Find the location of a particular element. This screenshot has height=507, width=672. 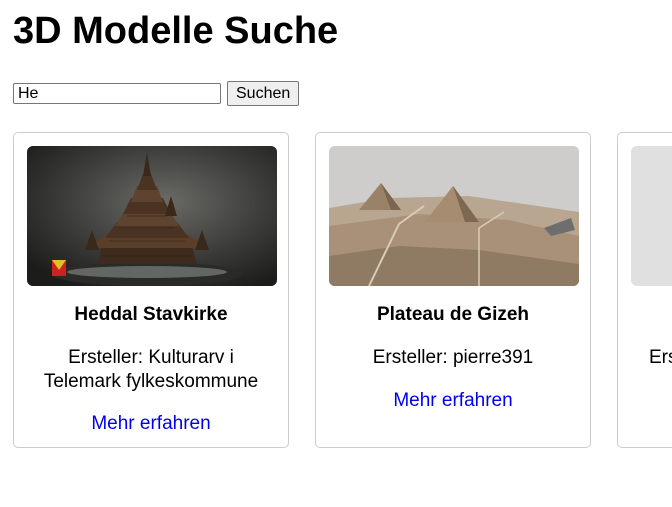

search-bar: Suchen is located at coordinates (156, 93).